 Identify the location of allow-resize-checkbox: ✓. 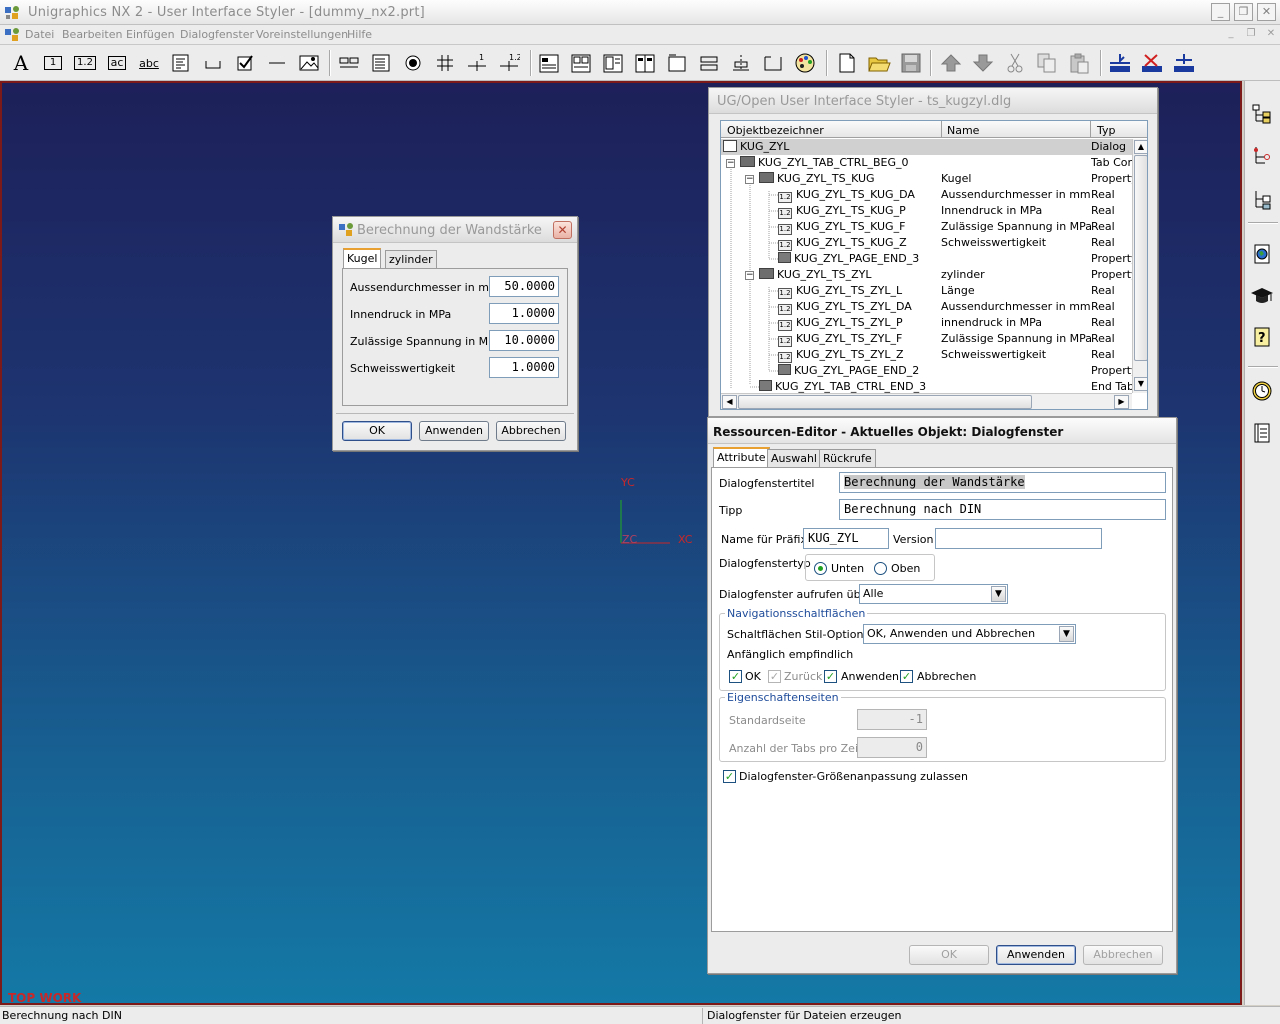
(729, 776).